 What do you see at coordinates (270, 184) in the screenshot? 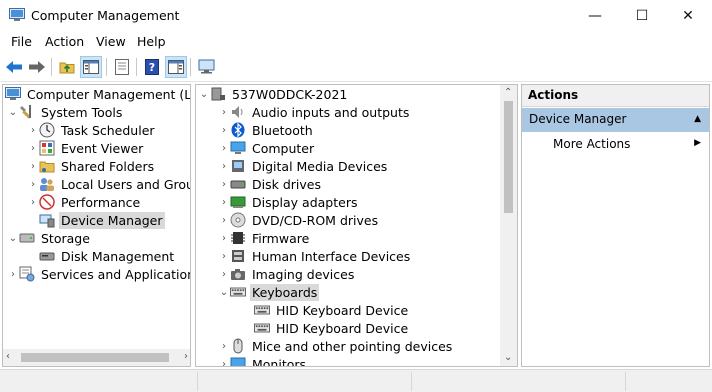
I see `device-category-disk-drives: › Disk drives` at bounding box center [270, 184].